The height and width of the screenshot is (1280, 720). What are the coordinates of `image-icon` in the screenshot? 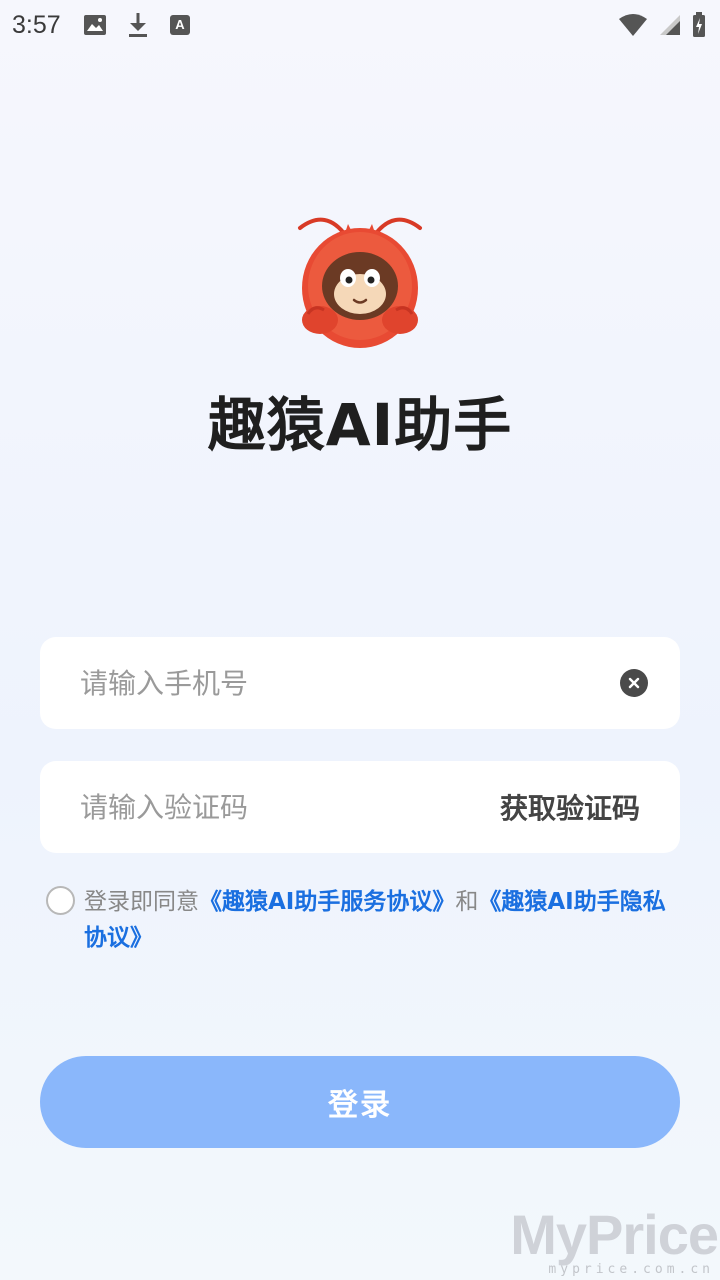 It's located at (95, 25).